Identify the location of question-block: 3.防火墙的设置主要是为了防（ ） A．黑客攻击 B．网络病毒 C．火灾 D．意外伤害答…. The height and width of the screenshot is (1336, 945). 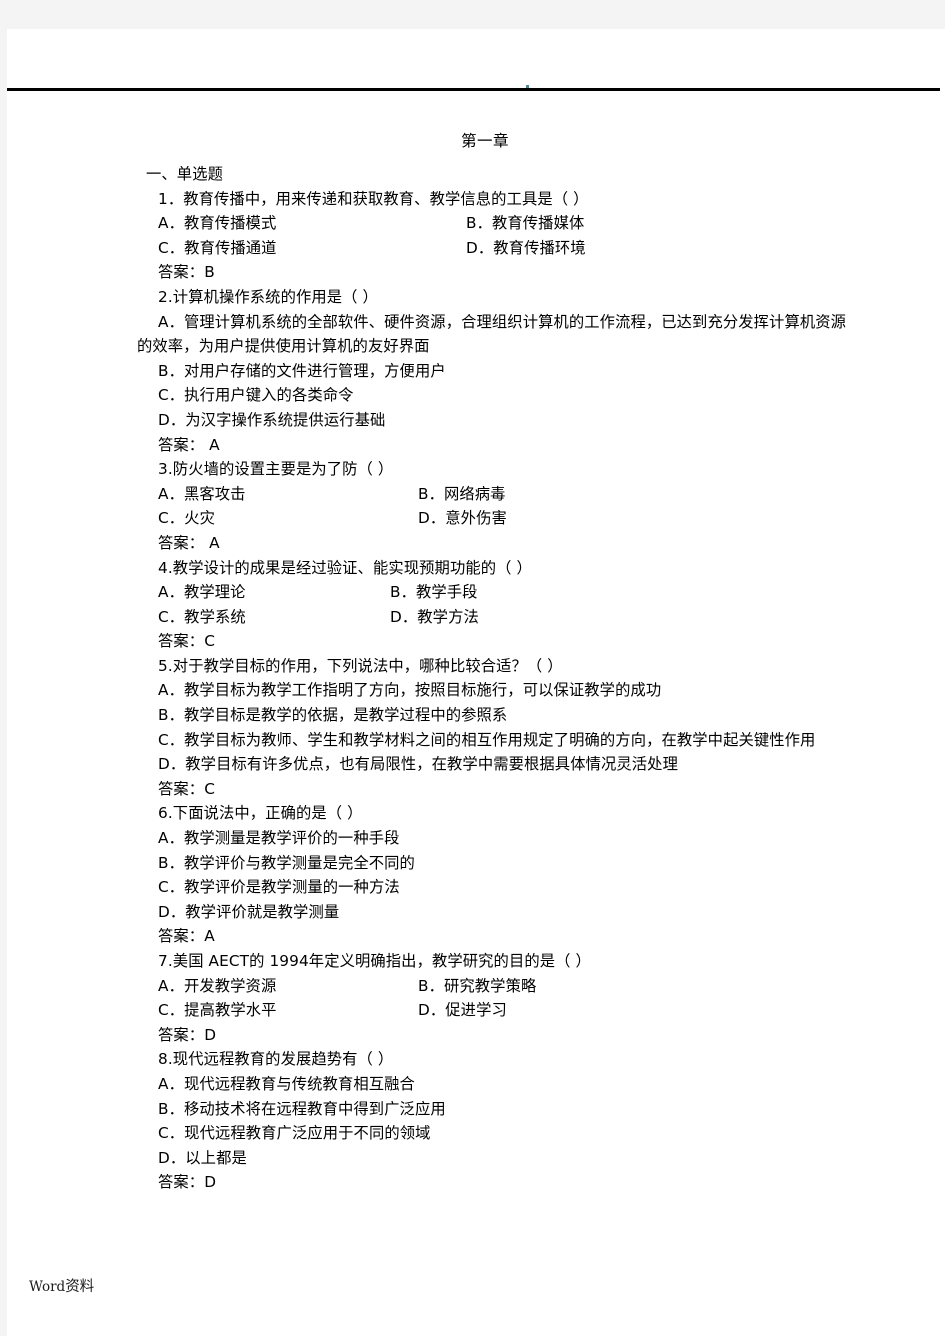
(493, 506).